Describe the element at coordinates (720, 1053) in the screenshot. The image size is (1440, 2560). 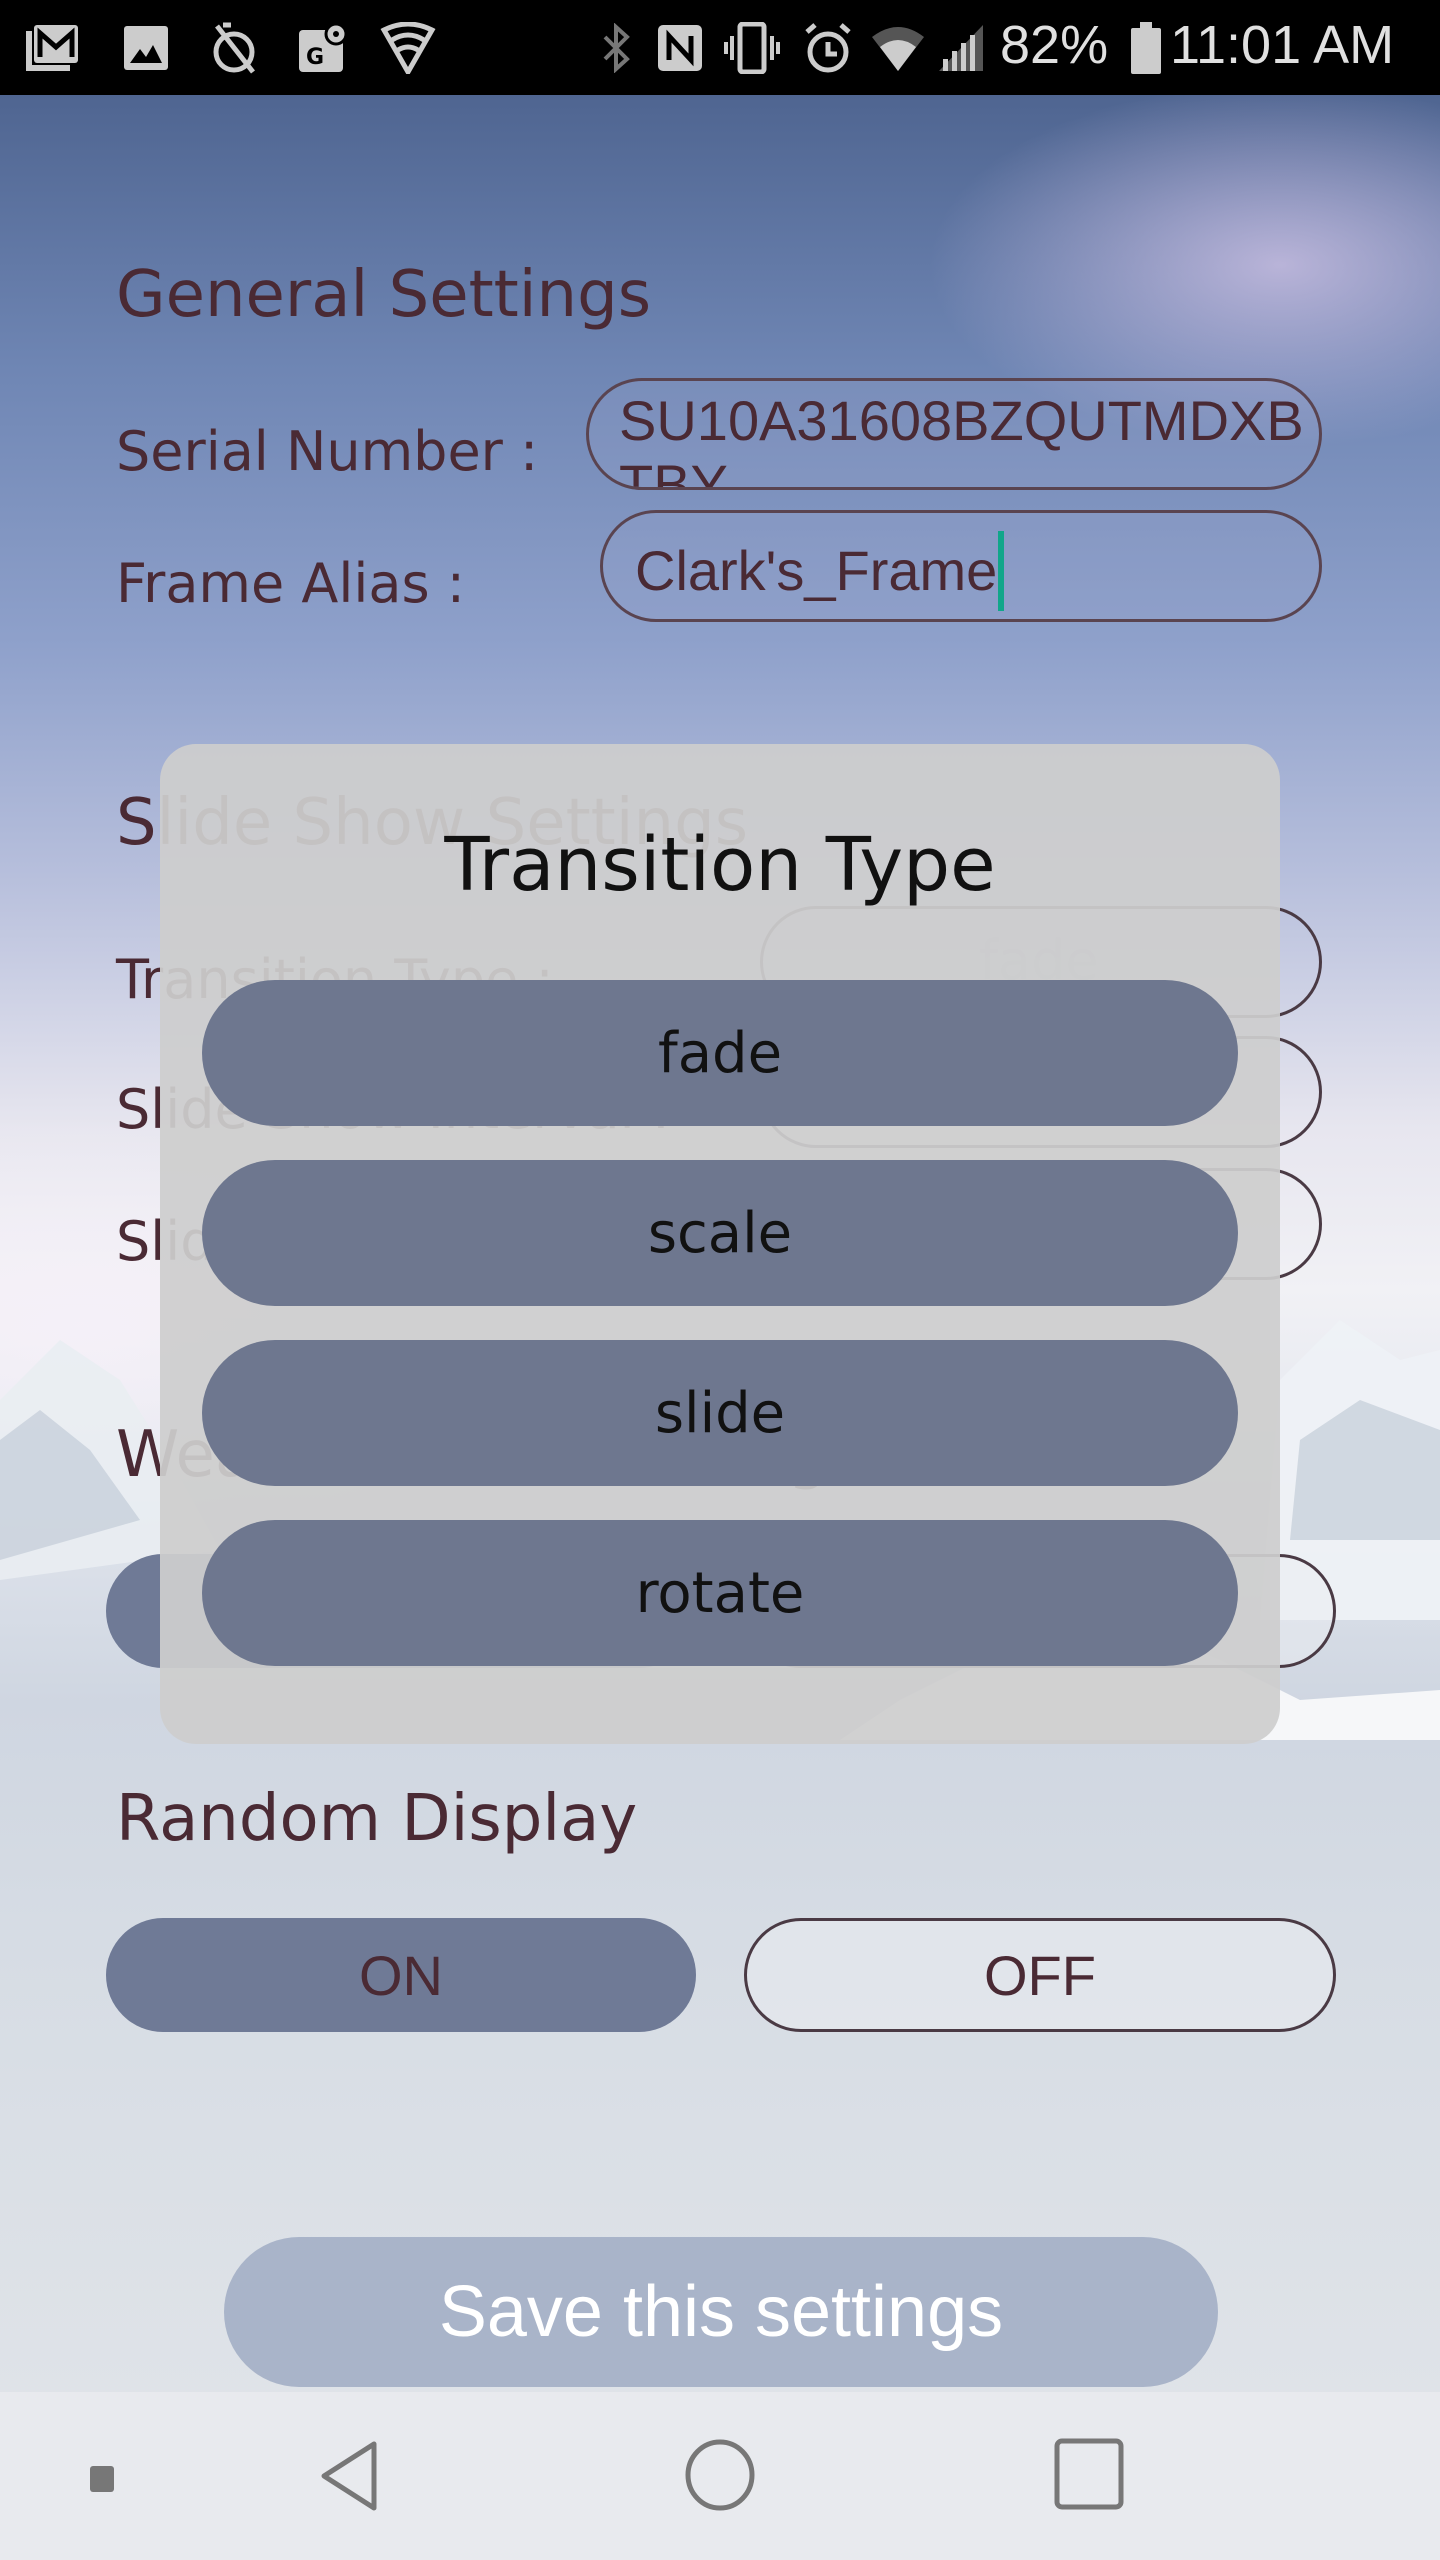
I see `option-fade: fade` at that location.